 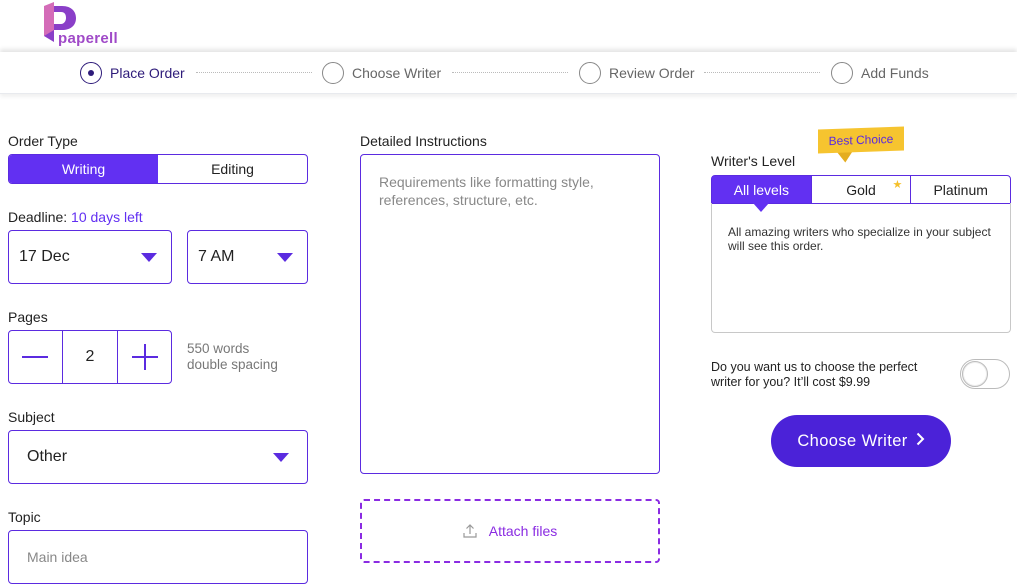 I want to click on deadline-date-value: 17 Dec, so click(x=44, y=256).